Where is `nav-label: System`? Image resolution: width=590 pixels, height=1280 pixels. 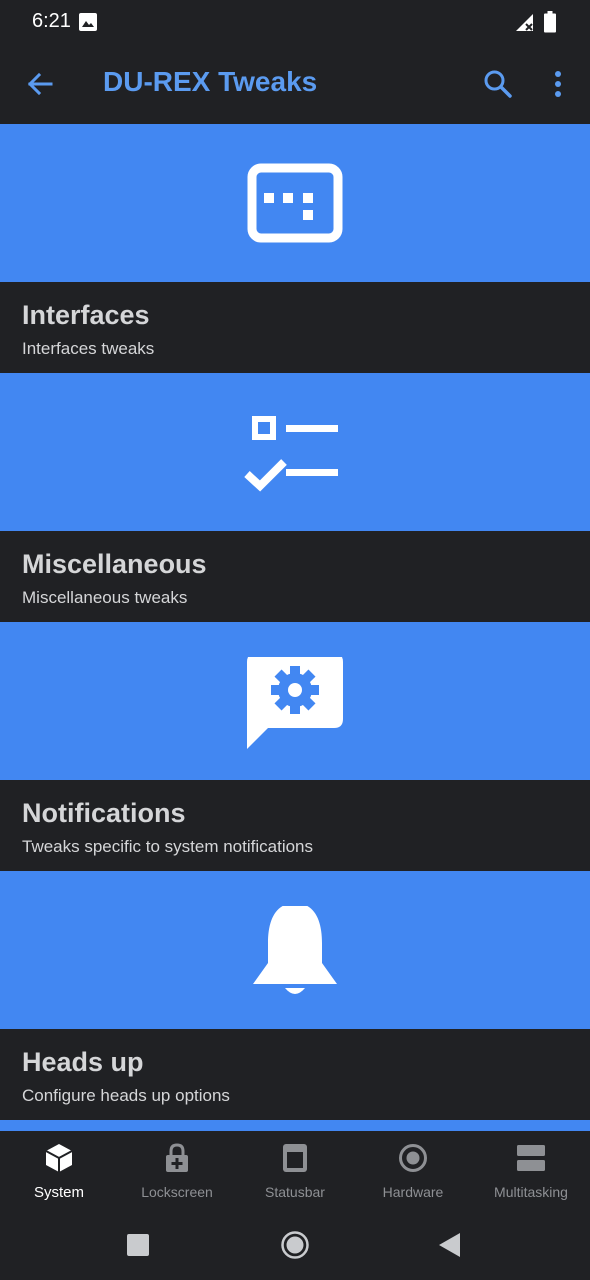 nav-label: System is located at coordinates (58, 1192).